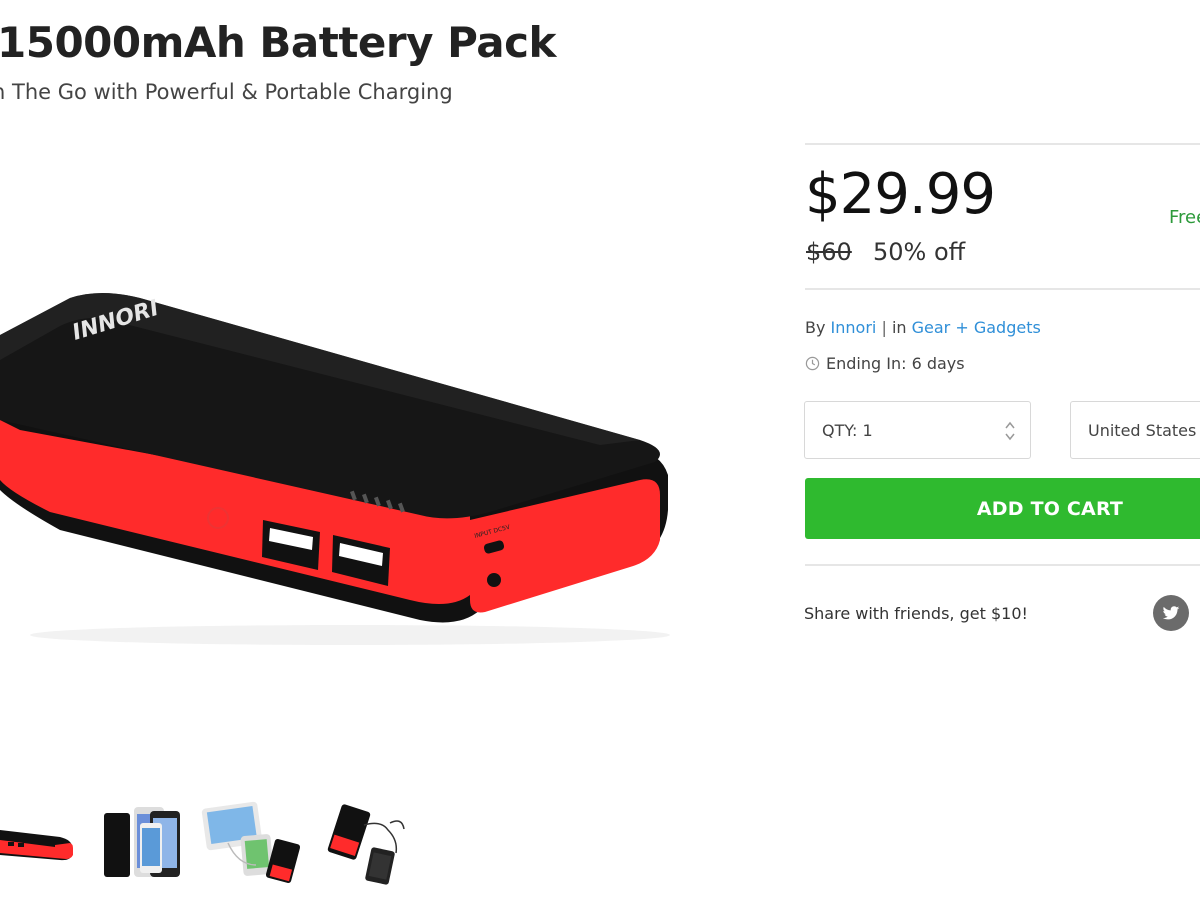 This screenshot has height=900, width=1200. I want to click on thumbnail-battery-charging-devices, so click(253, 841).